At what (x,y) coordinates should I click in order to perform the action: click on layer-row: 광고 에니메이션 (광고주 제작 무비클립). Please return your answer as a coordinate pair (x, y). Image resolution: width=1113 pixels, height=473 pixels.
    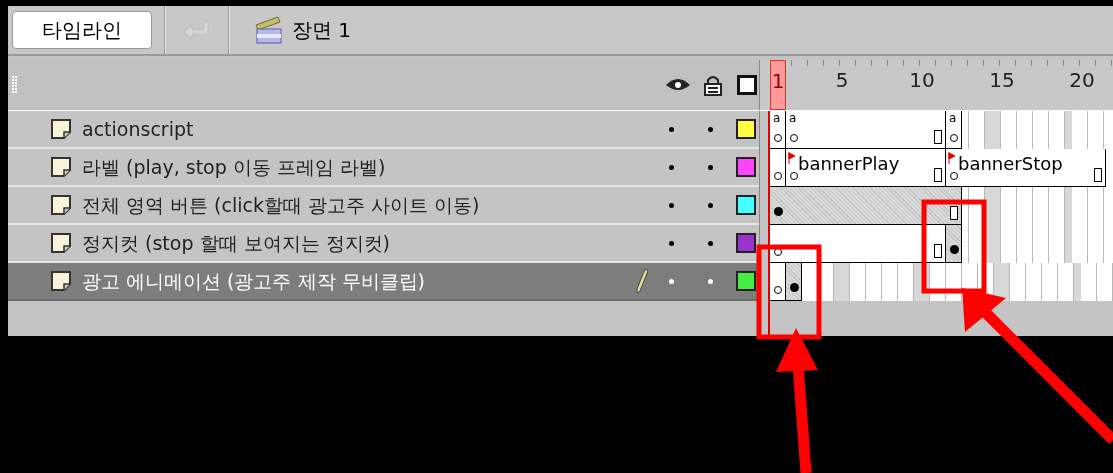
    Looking at the image, I should click on (383, 282).